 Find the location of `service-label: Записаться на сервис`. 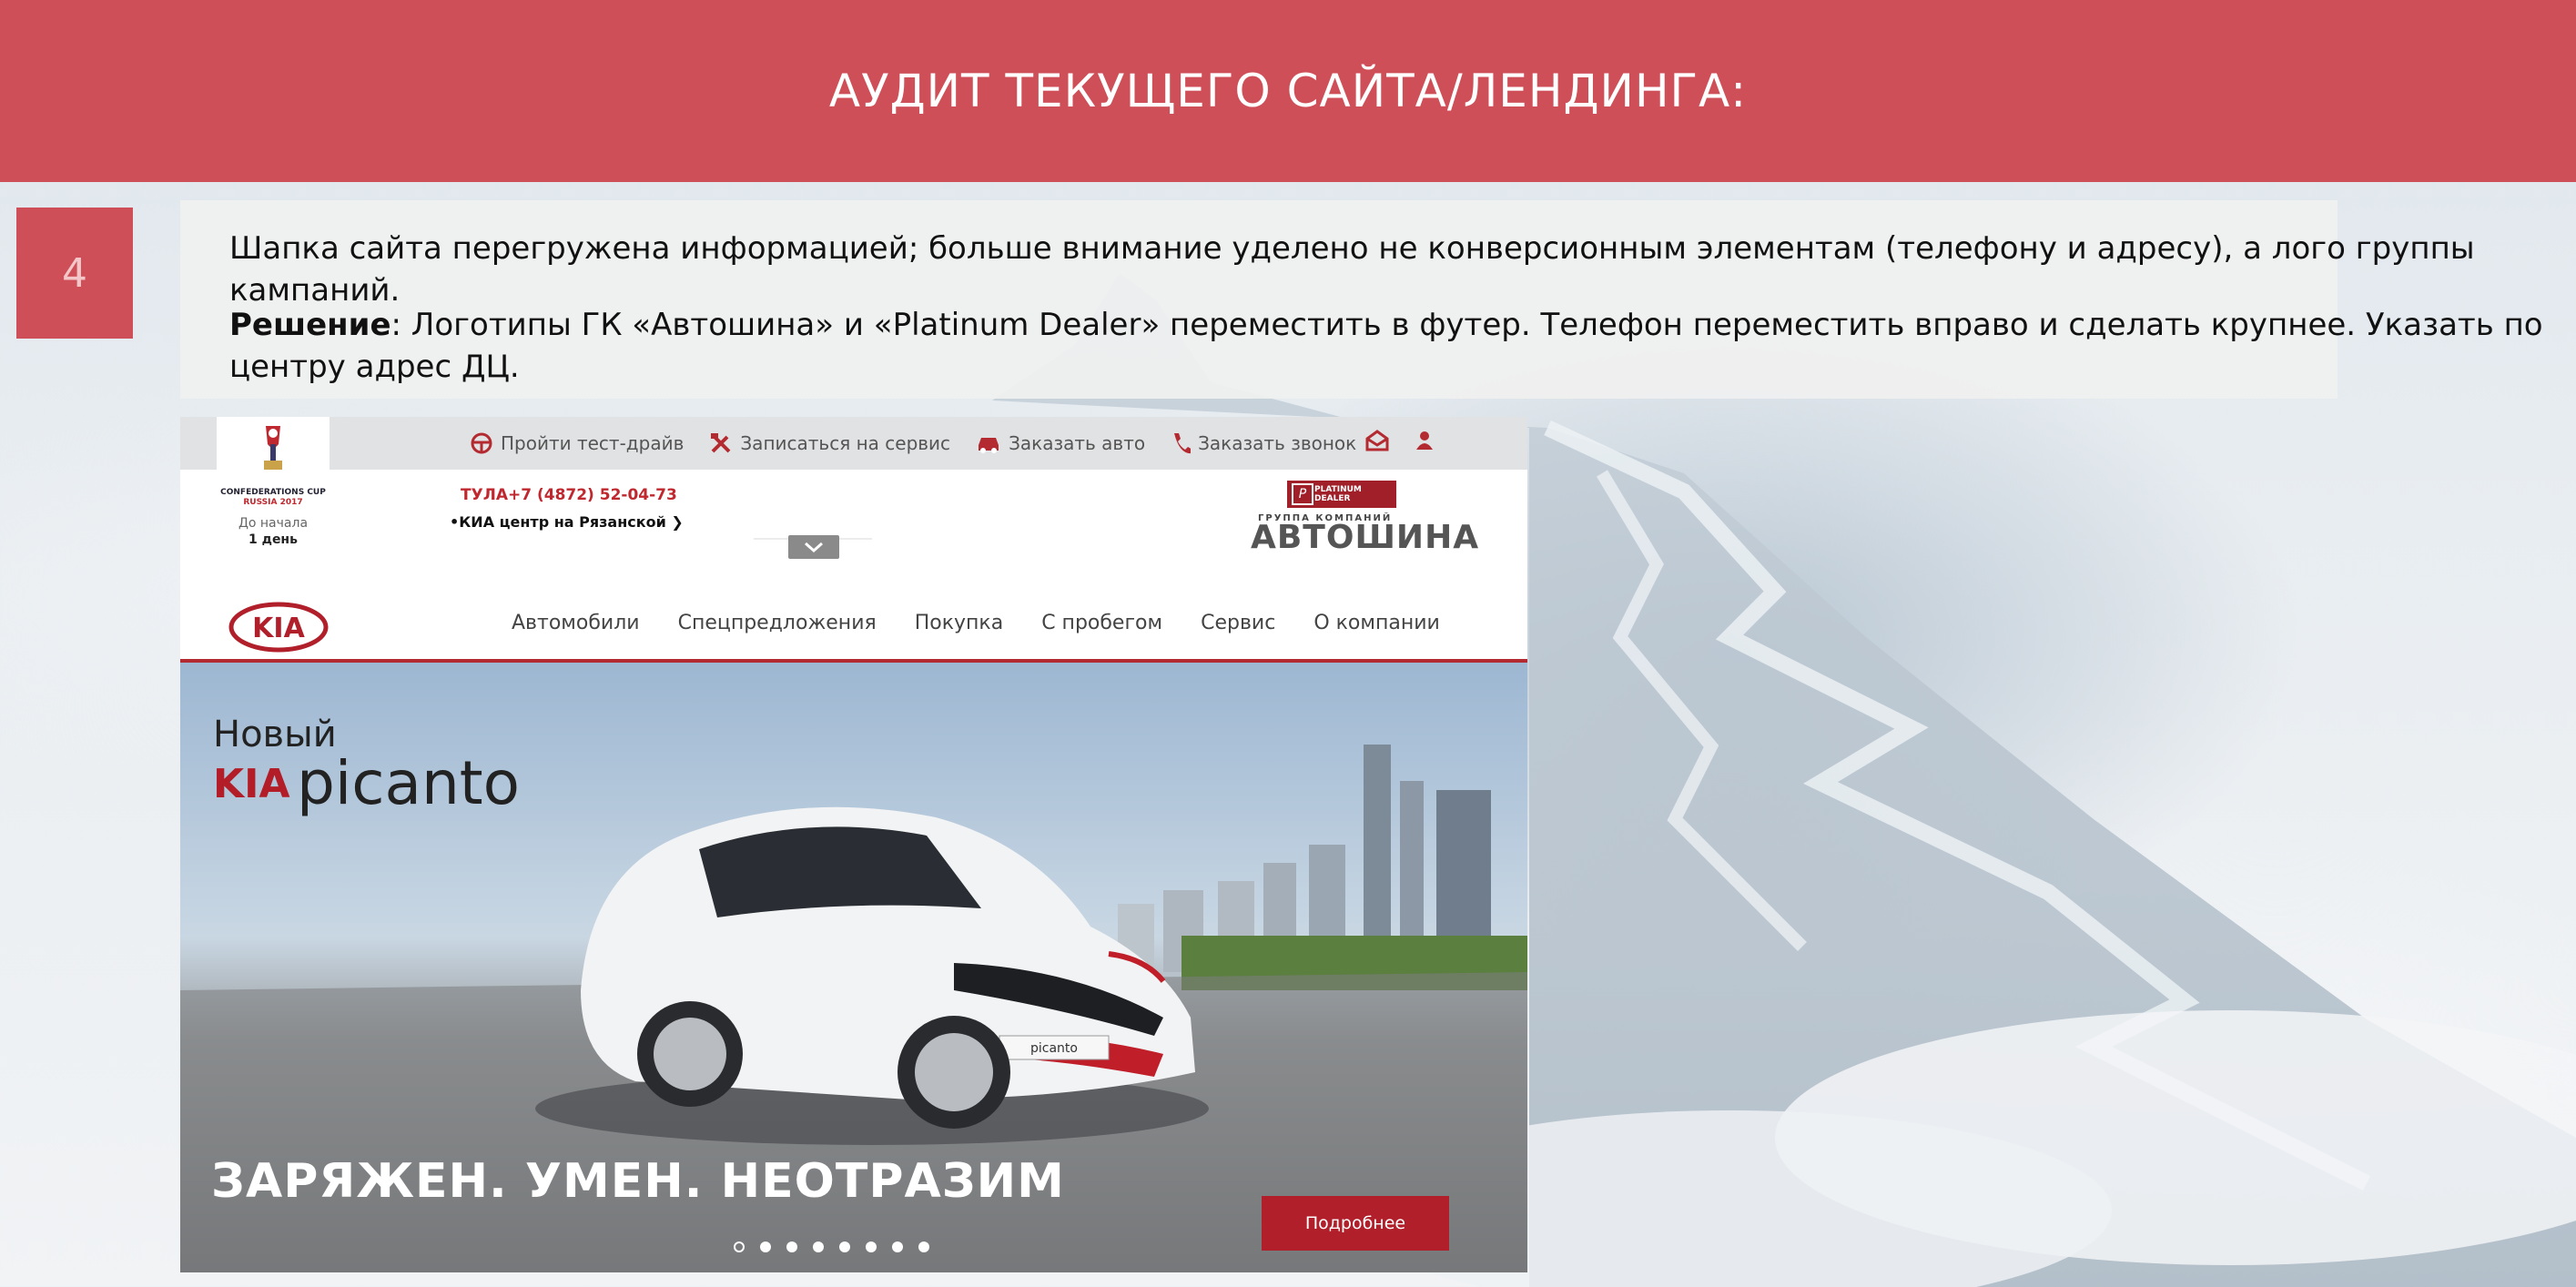

service-label: Записаться на сервис is located at coordinates (845, 443).